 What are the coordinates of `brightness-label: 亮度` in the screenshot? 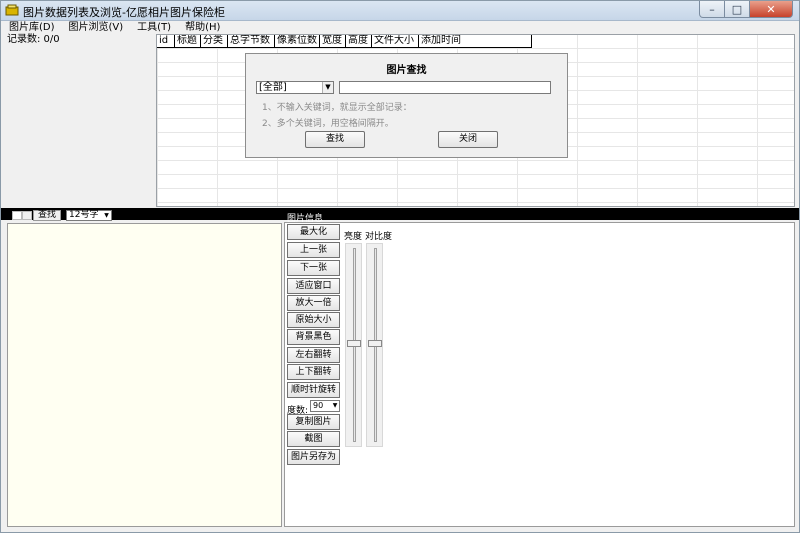 It's located at (353, 237).